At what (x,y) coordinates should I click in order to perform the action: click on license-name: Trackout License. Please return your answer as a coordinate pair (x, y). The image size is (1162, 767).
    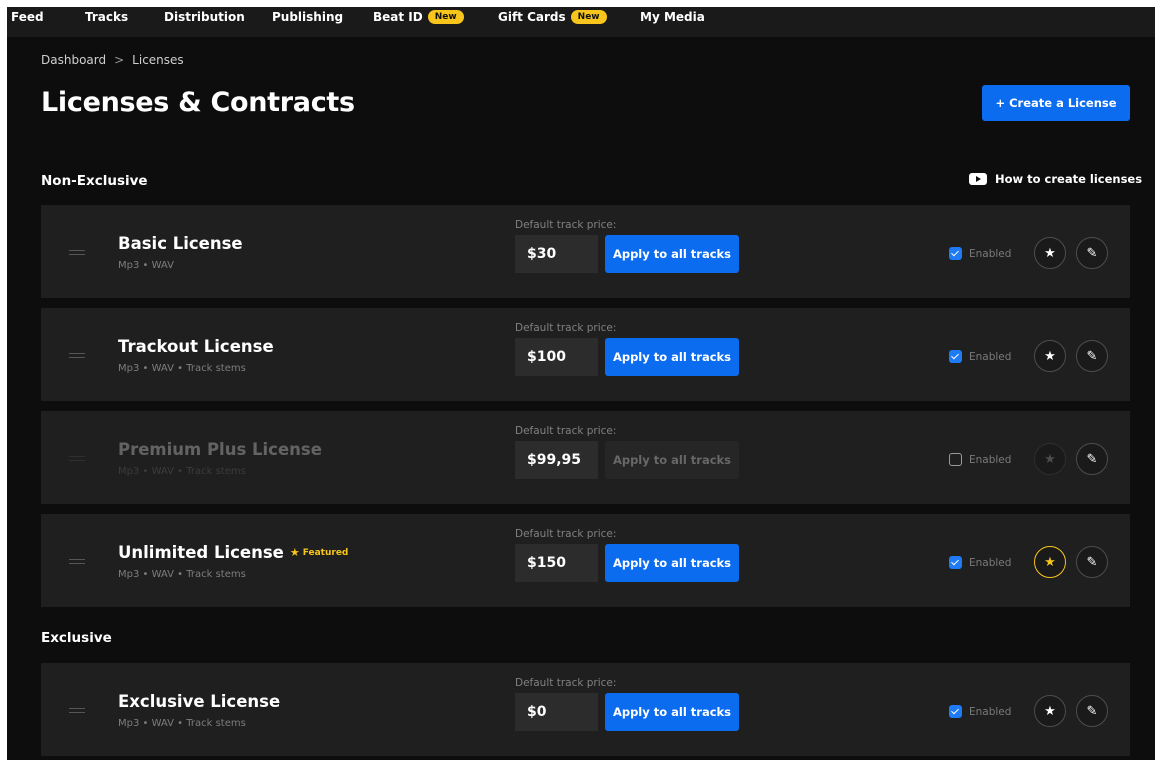
    Looking at the image, I should click on (196, 346).